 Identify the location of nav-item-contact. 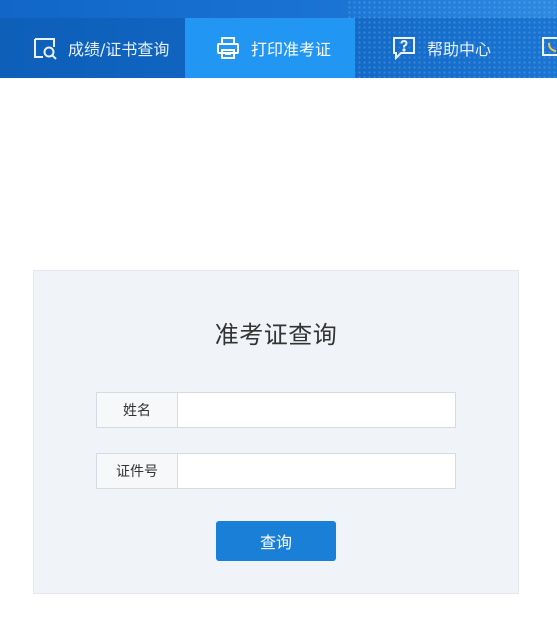
(547, 48).